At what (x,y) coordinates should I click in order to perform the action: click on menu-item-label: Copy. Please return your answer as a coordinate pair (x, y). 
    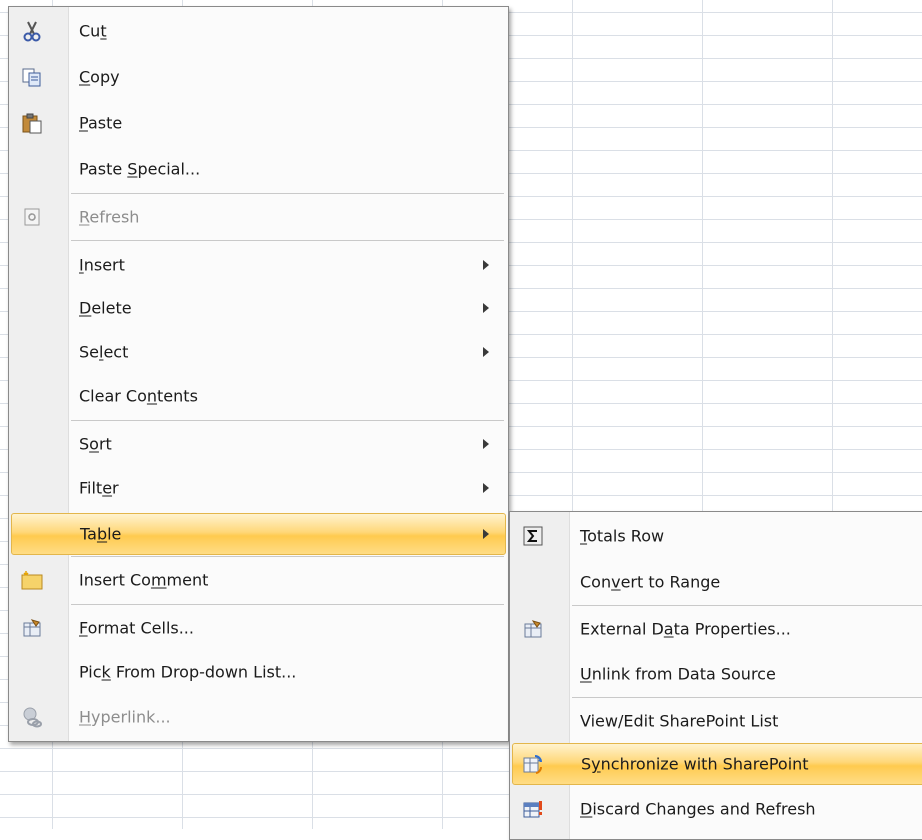
    Looking at the image, I should click on (99, 77).